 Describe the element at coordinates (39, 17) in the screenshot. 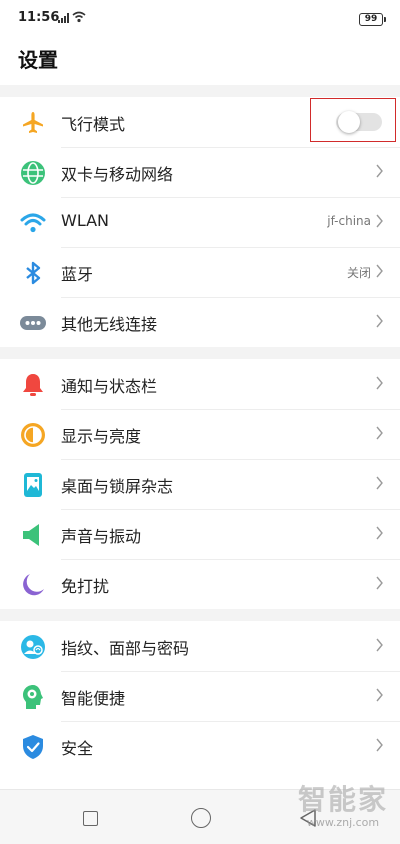

I see `status-time: 11:56` at that location.